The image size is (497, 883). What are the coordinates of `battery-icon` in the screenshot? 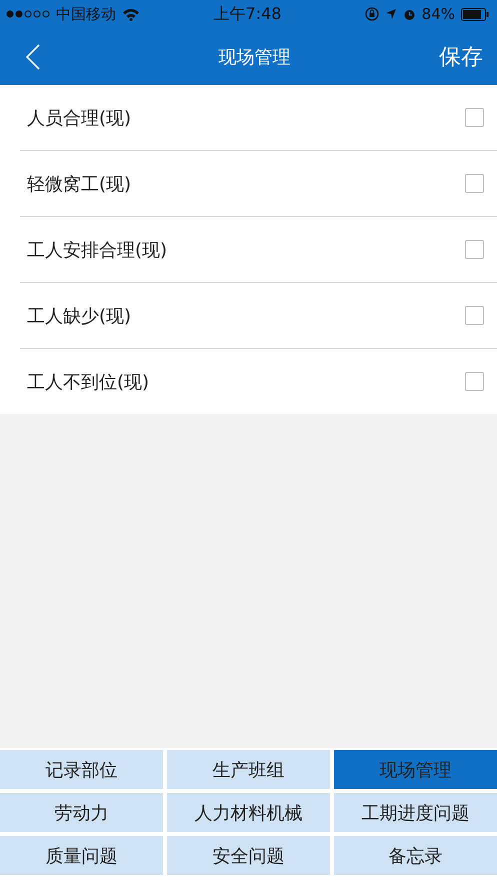 It's located at (475, 14).